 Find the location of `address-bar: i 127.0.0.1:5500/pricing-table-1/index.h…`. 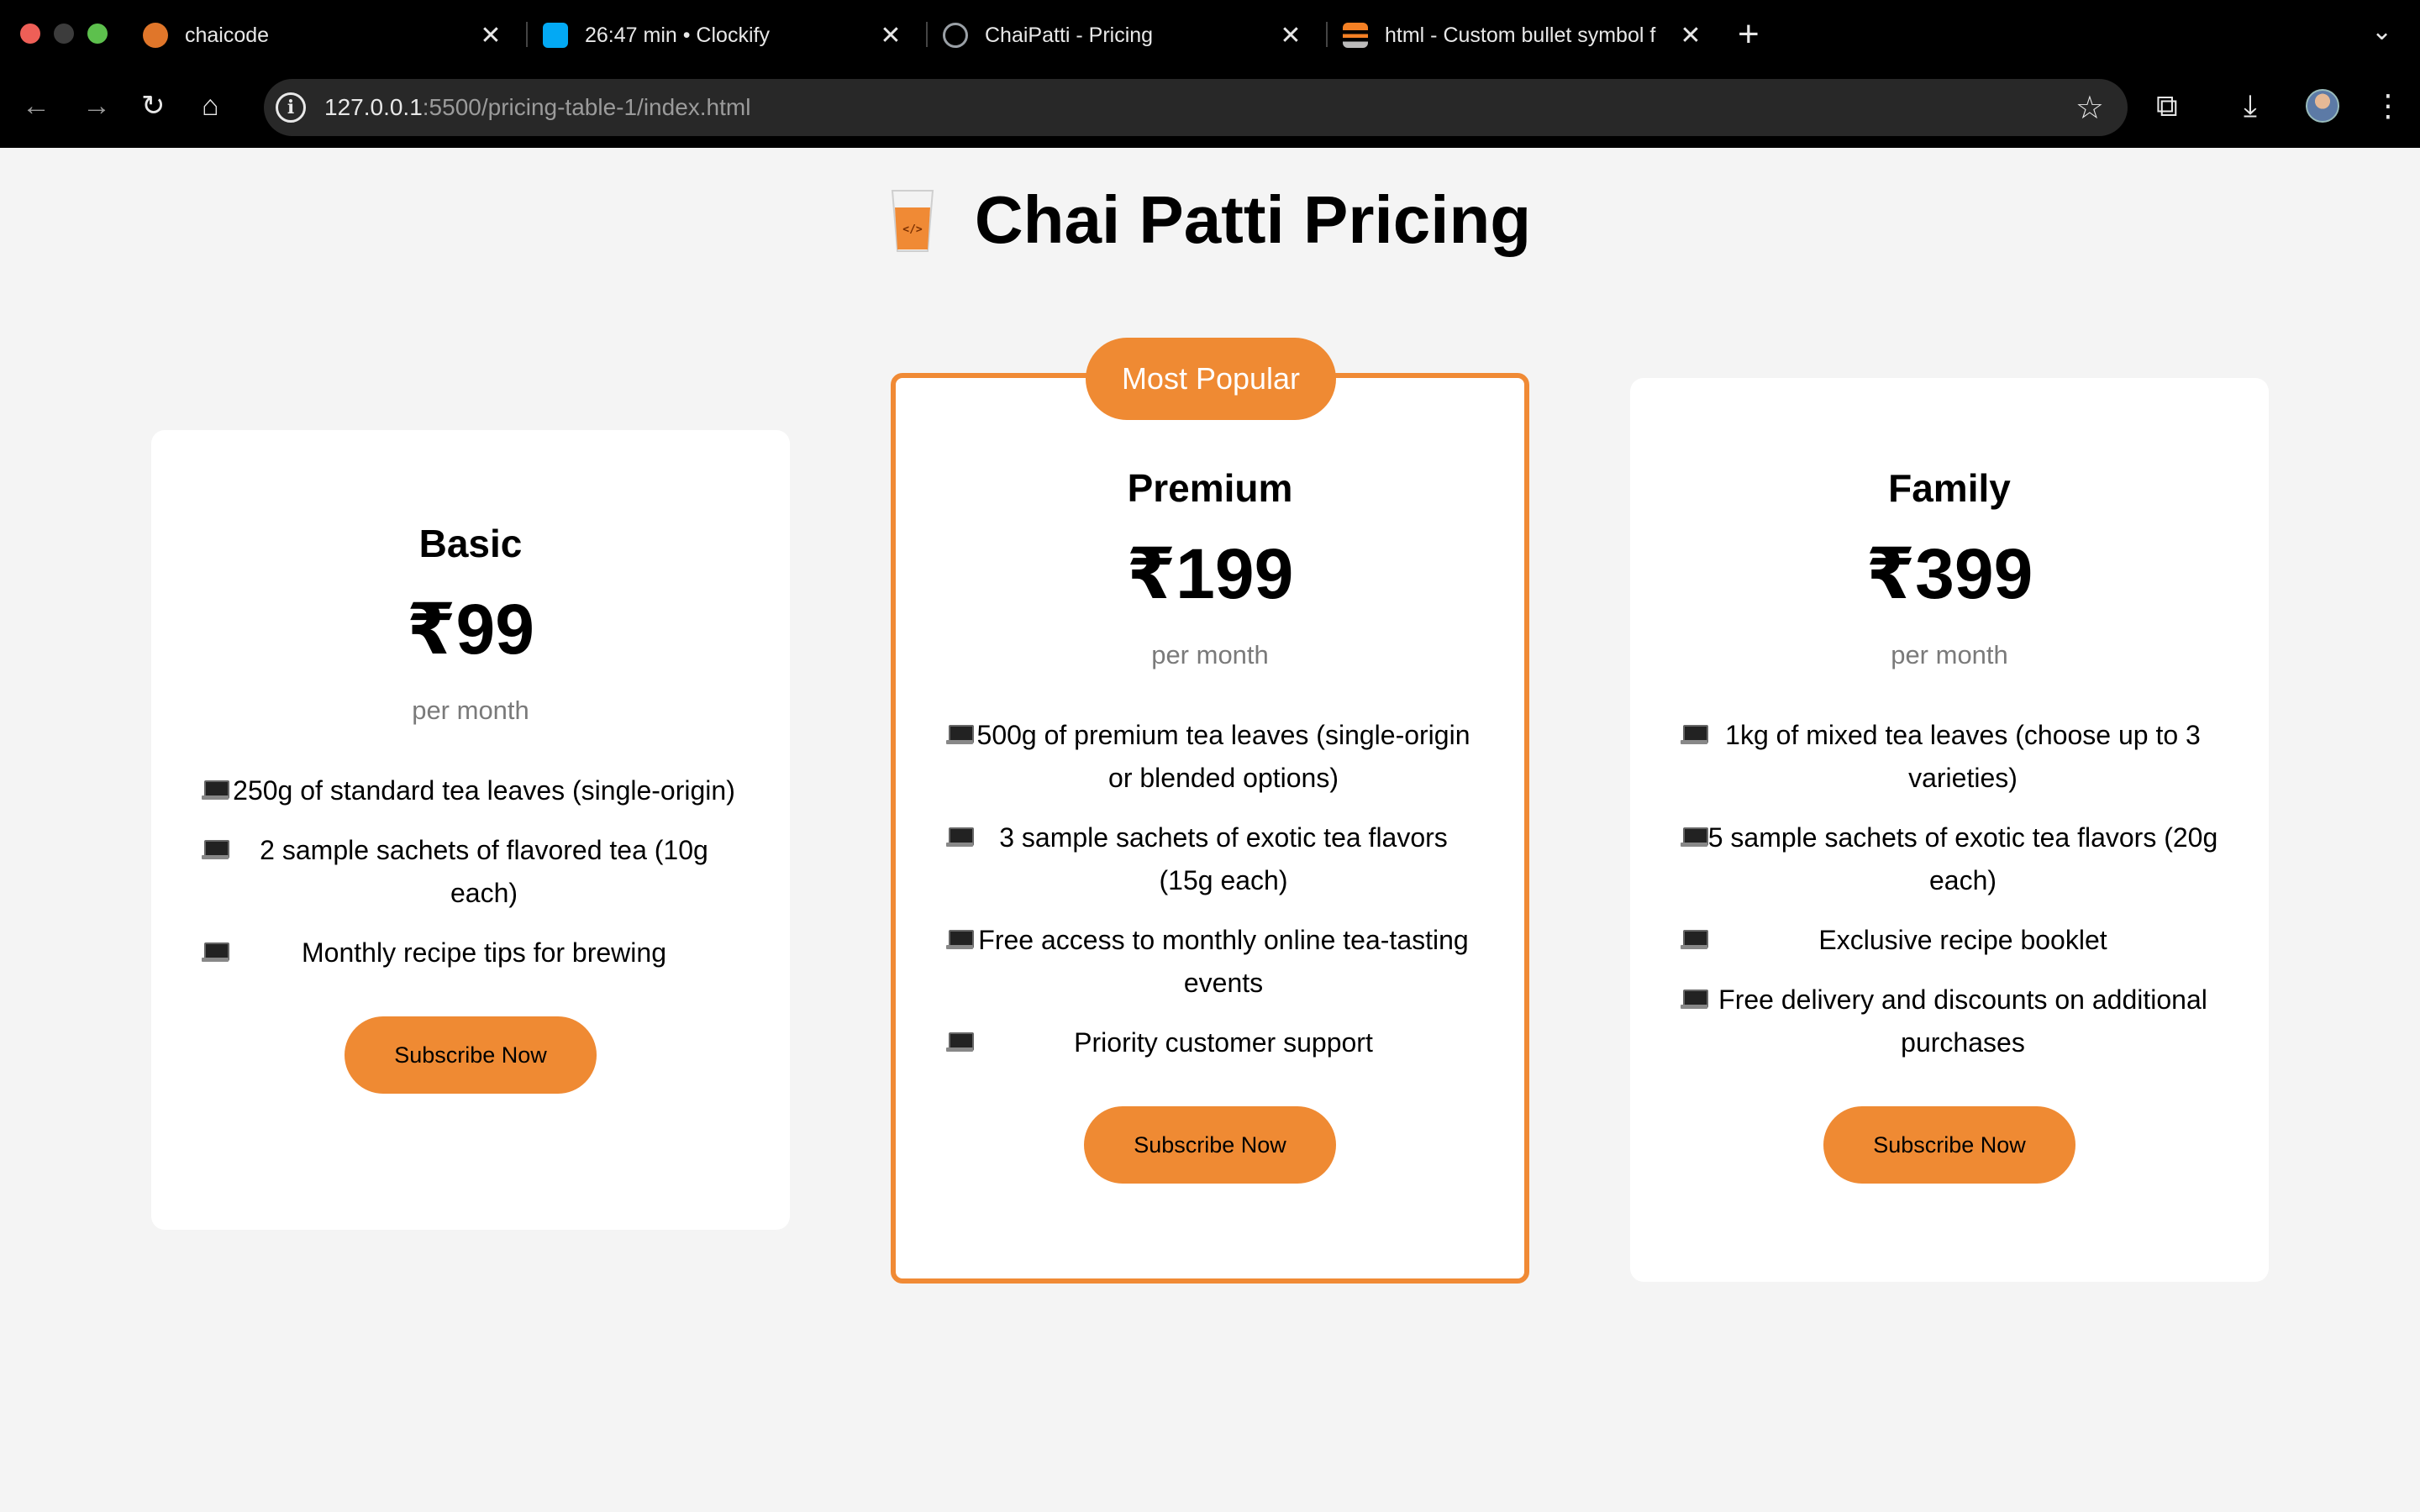

address-bar: i 127.0.0.1:5500/pricing-table-1/index.h… is located at coordinates (1196, 107).